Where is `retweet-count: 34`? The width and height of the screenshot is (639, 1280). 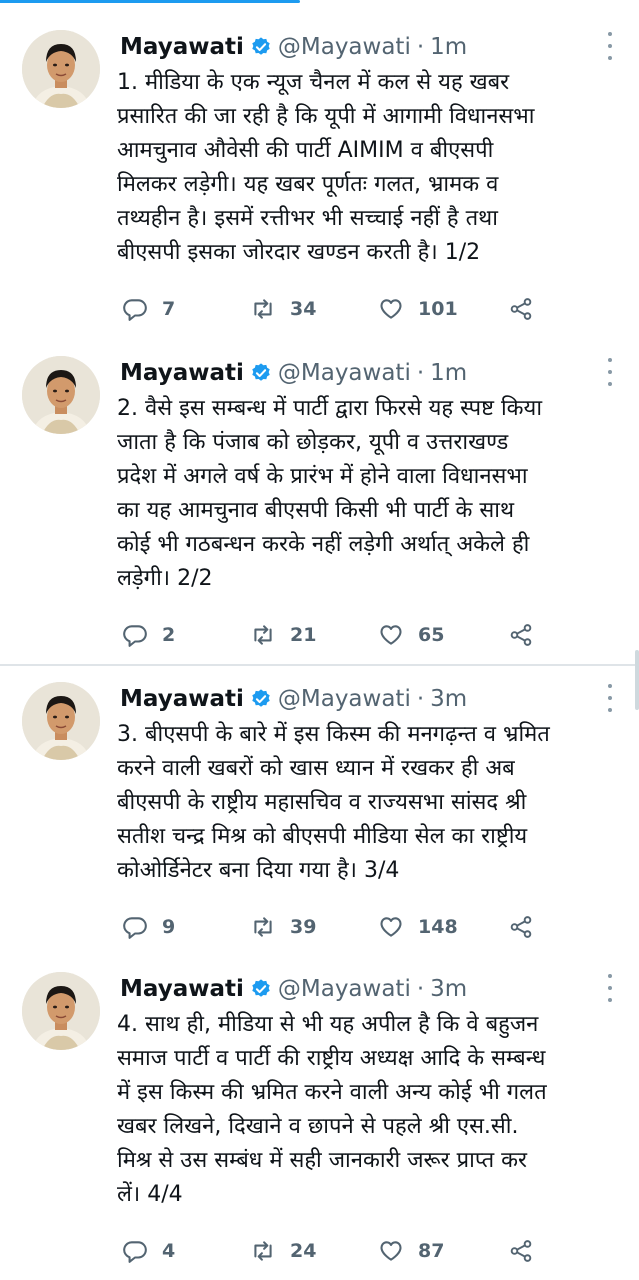 retweet-count: 34 is located at coordinates (303, 309).